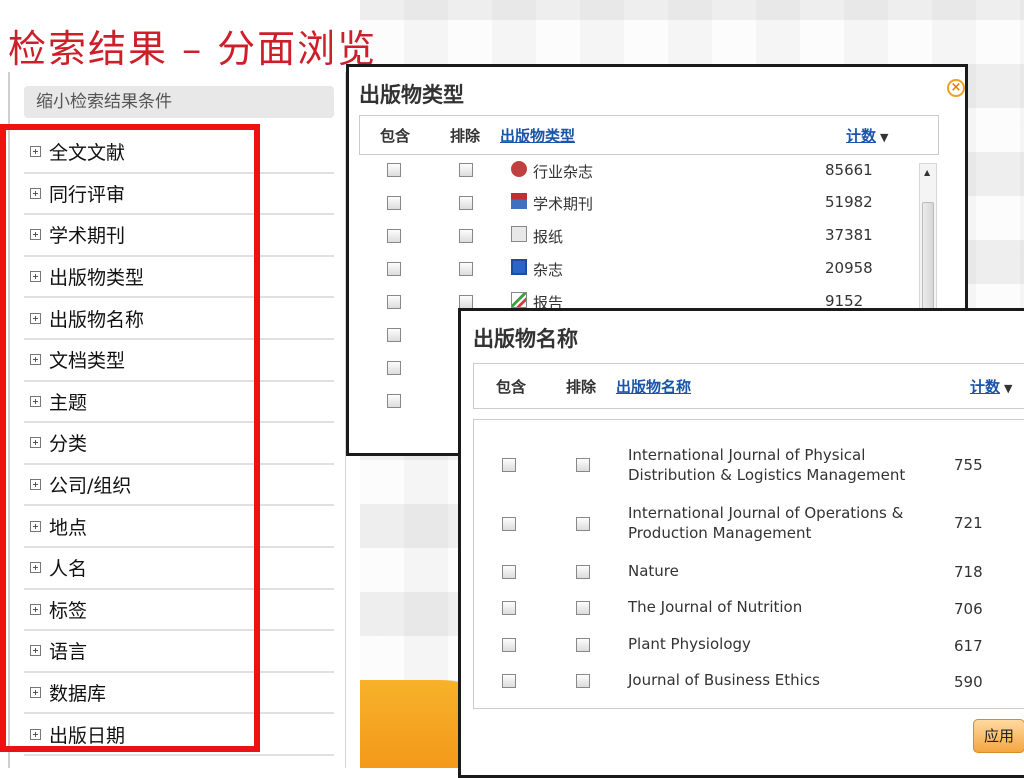 Image resolution: width=1024 pixels, height=778 pixels. What do you see at coordinates (849, 202) in the screenshot?
I see `type-count: 51982` at bounding box center [849, 202].